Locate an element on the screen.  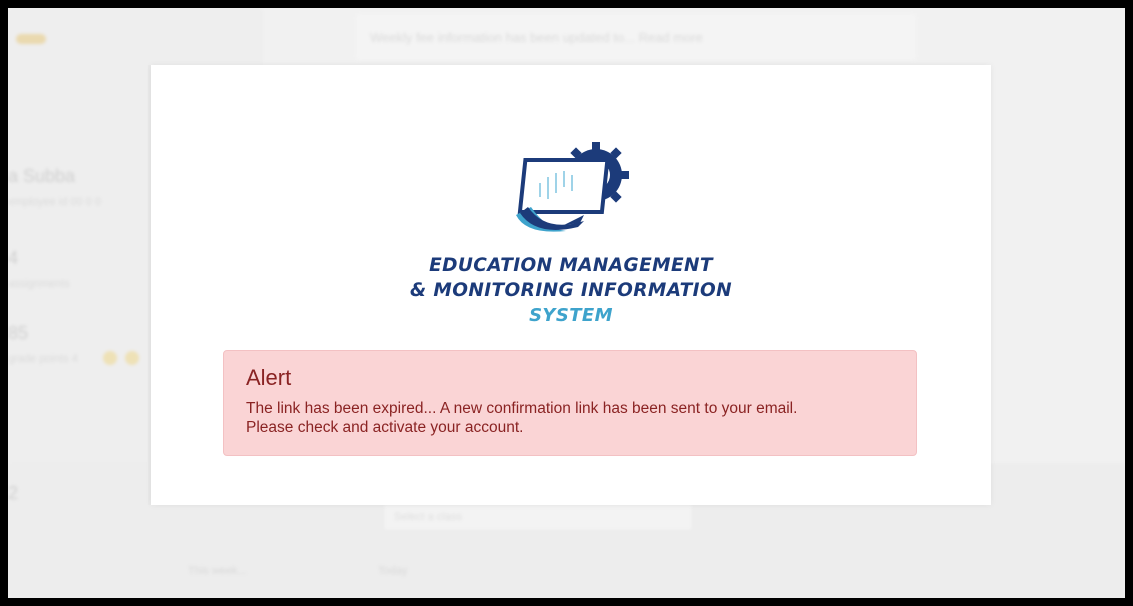
background-class-select: Select a class is located at coordinates (538, 517).